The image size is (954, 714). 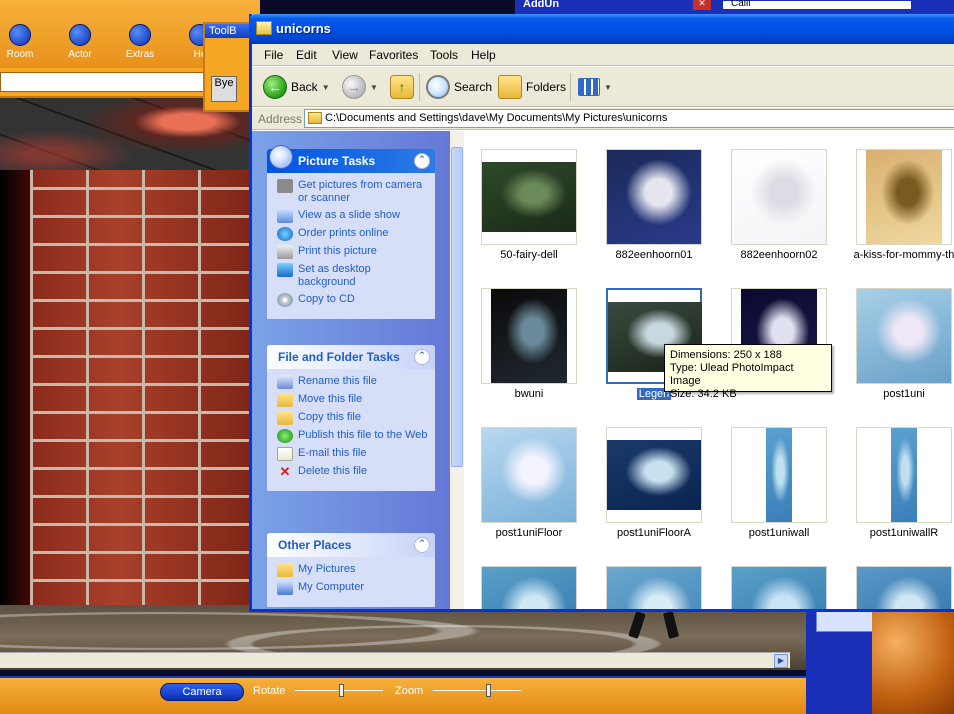 I want to click on forward-dropdown-icon: ▼, so click(x=374, y=87).